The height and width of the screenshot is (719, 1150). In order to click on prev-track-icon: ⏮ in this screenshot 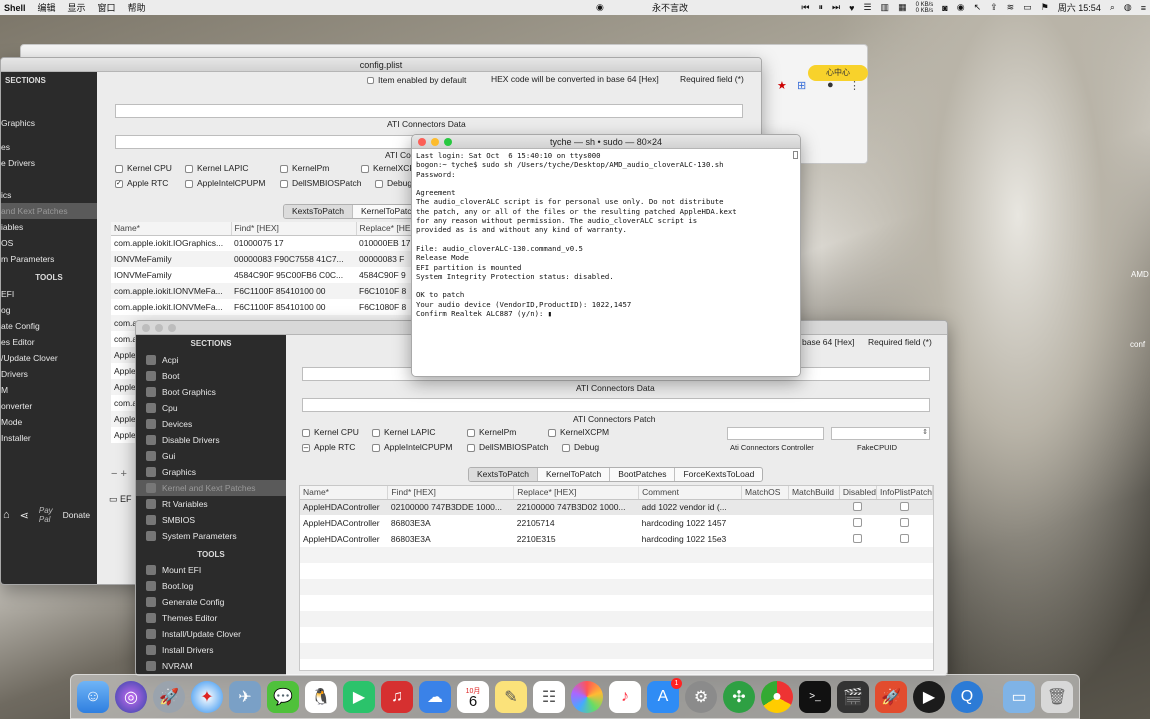, I will do `click(805, 7)`.